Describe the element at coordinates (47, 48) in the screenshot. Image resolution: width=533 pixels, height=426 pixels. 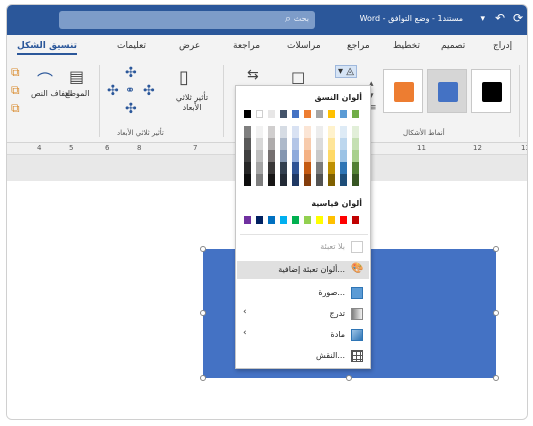
I see `tab-shape-format: تنسيق الشكل` at that location.